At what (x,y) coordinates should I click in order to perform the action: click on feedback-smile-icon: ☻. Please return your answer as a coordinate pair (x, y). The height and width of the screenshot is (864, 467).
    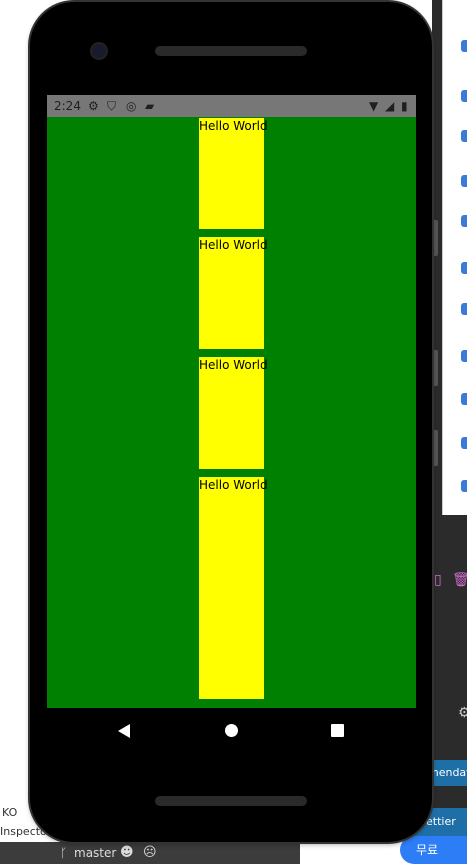
    Looking at the image, I should click on (127, 853).